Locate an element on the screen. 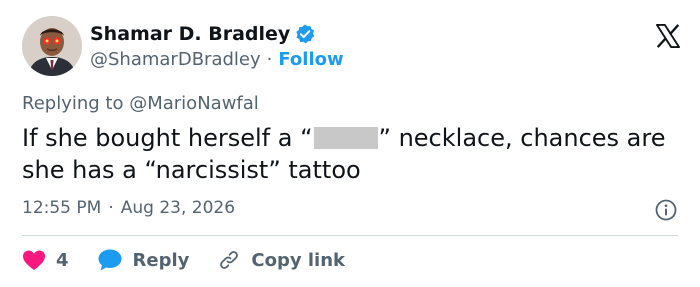 This screenshot has height=287, width=700. author-handle: @ShamarDBradley is located at coordinates (175, 59).